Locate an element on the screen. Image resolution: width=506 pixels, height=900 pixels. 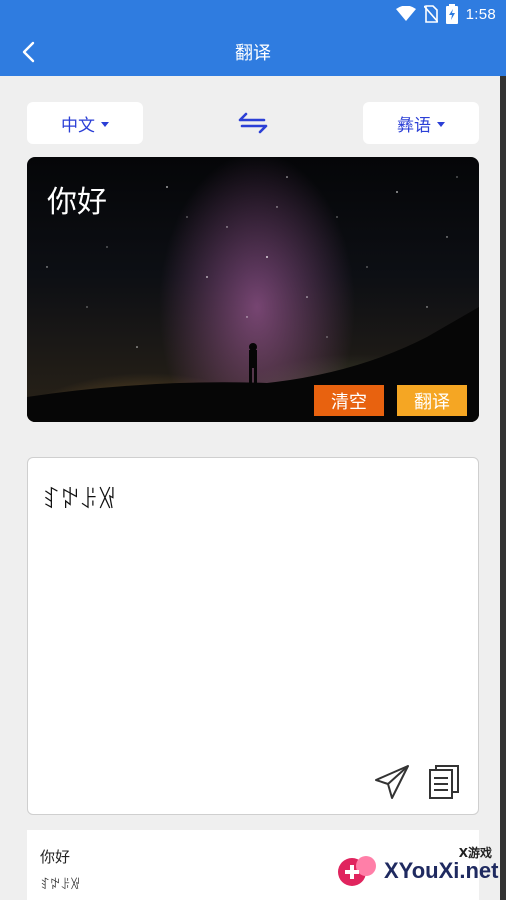
history-source: 你好 is located at coordinates (55, 857).